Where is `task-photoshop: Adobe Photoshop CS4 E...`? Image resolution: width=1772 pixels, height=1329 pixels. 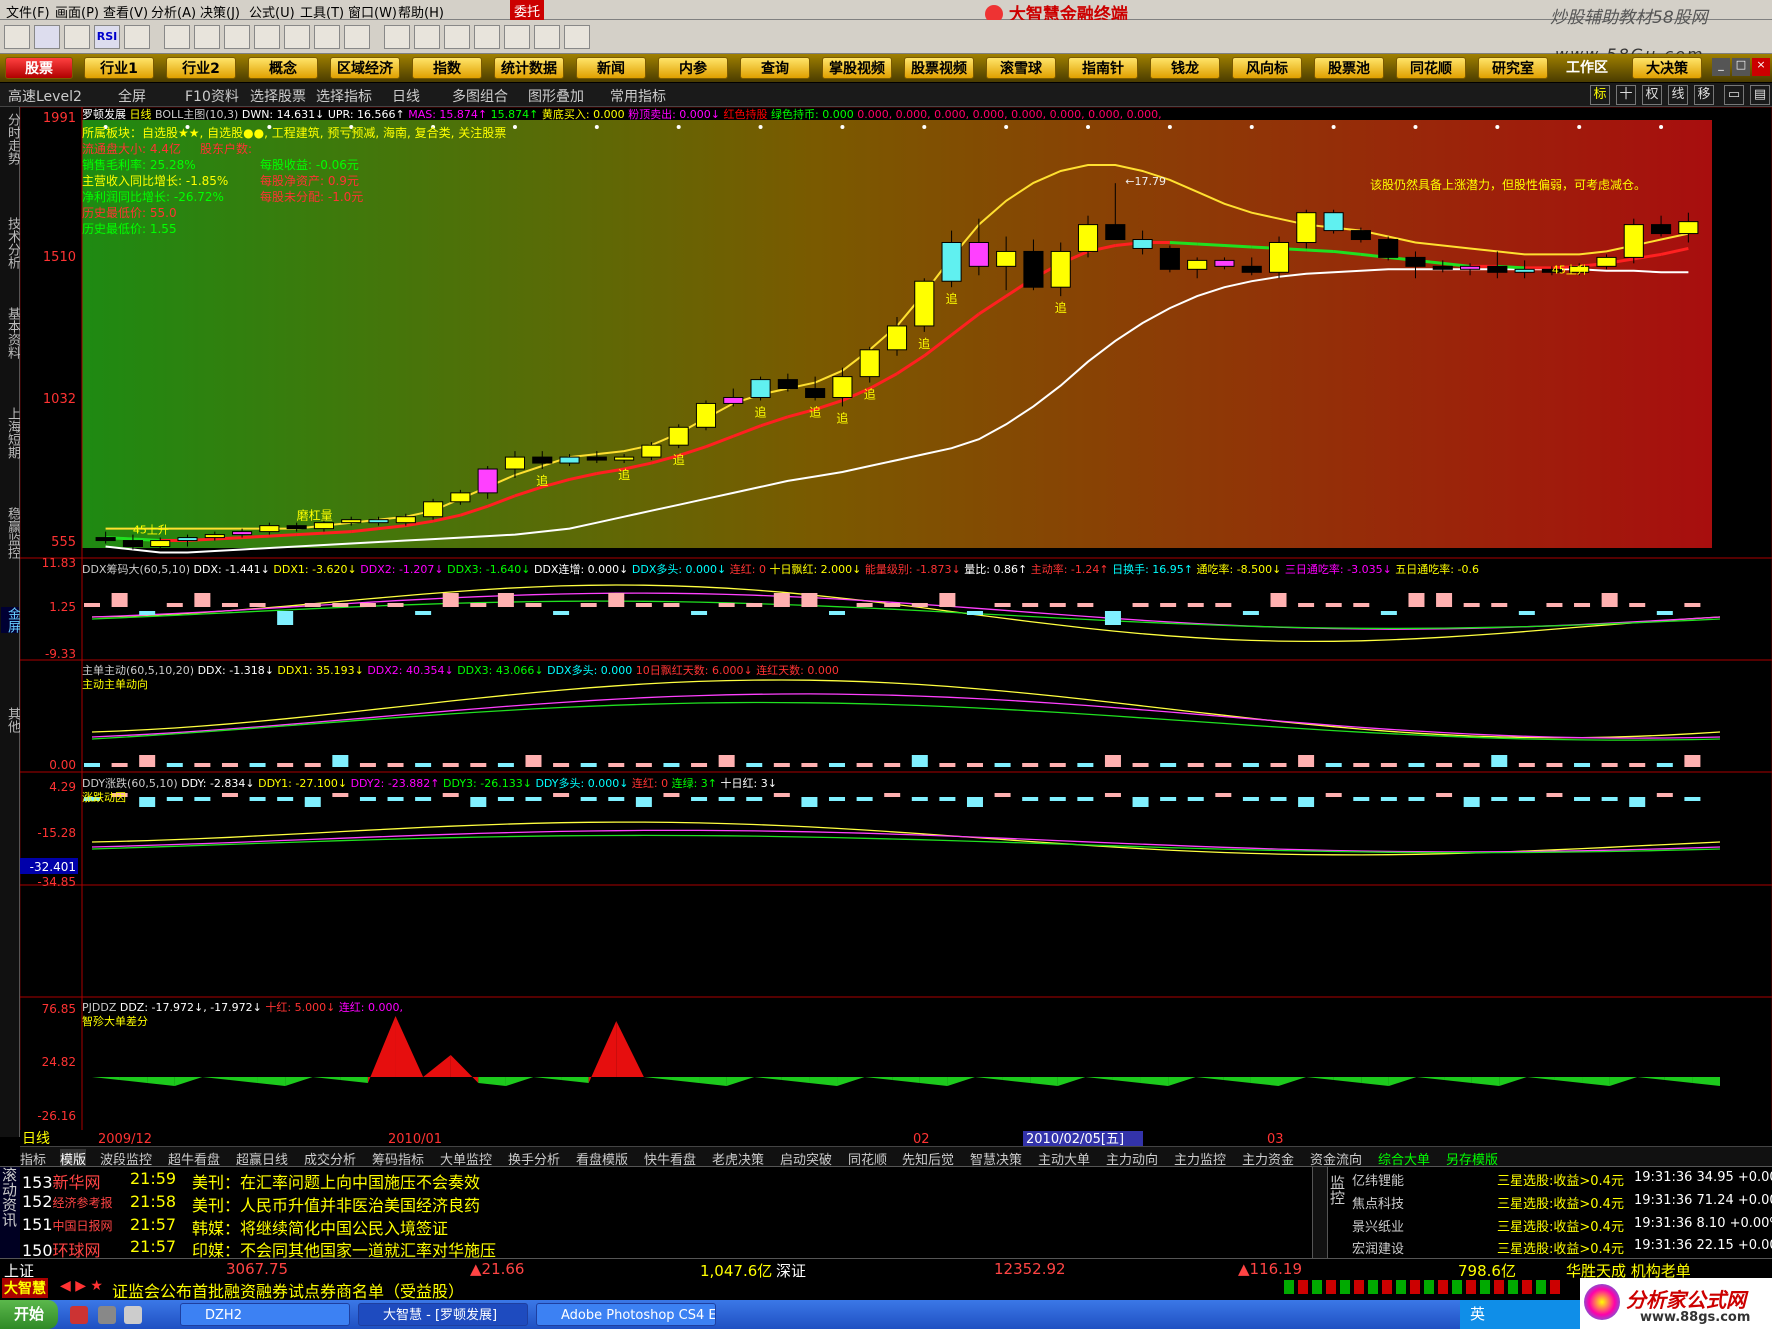 task-photoshop: Adobe Photoshop CS4 E... is located at coordinates (626, 1314).